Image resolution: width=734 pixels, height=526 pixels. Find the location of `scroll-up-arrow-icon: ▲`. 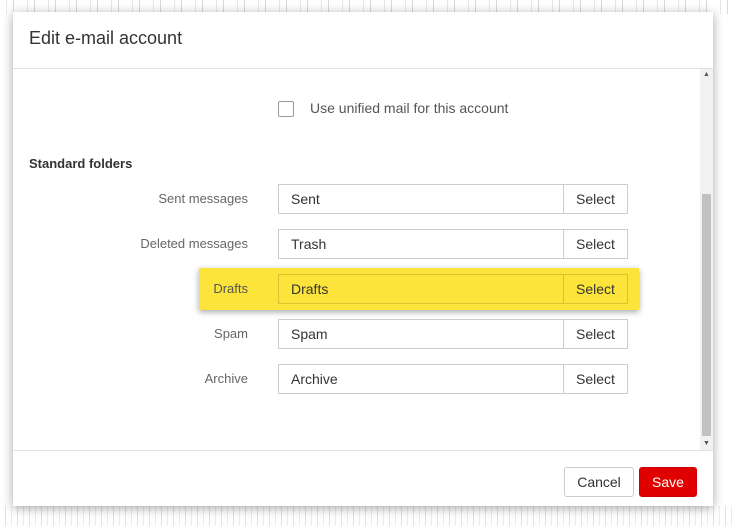

scroll-up-arrow-icon: ▲ is located at coordinates (706, 75).